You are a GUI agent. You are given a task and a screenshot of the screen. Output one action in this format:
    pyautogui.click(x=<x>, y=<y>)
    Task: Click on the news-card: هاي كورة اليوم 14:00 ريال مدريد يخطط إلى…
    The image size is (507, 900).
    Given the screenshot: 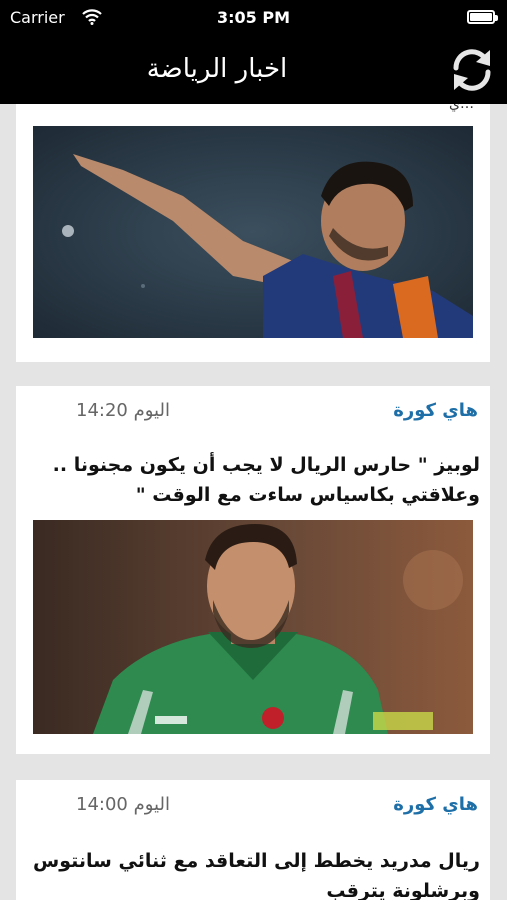 What is the action you would take?
    pyautogui.click(x=253, y=840)
    